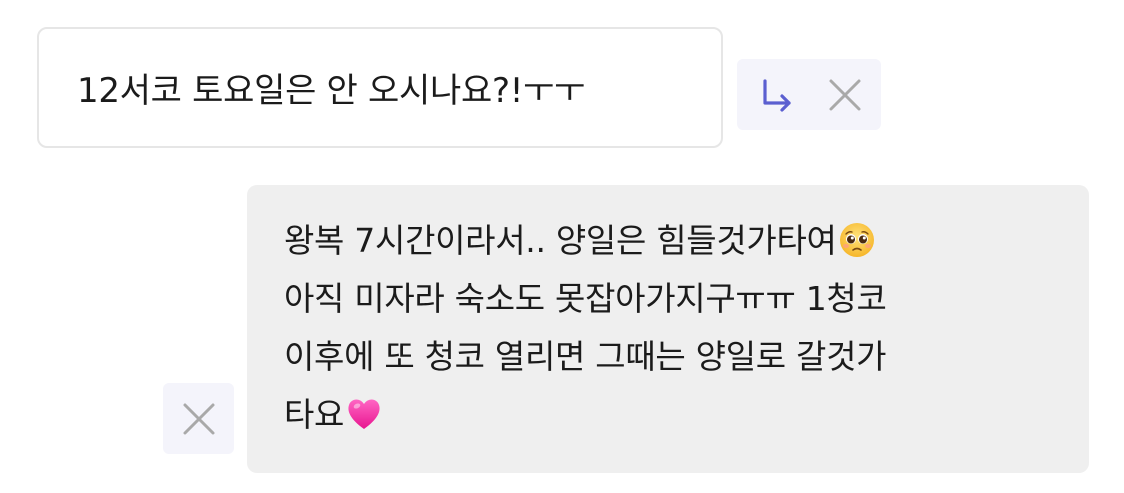 The height and width of the screenshot is (493, 1124). I want to click on incoming-message-actions, so click(809, 94).